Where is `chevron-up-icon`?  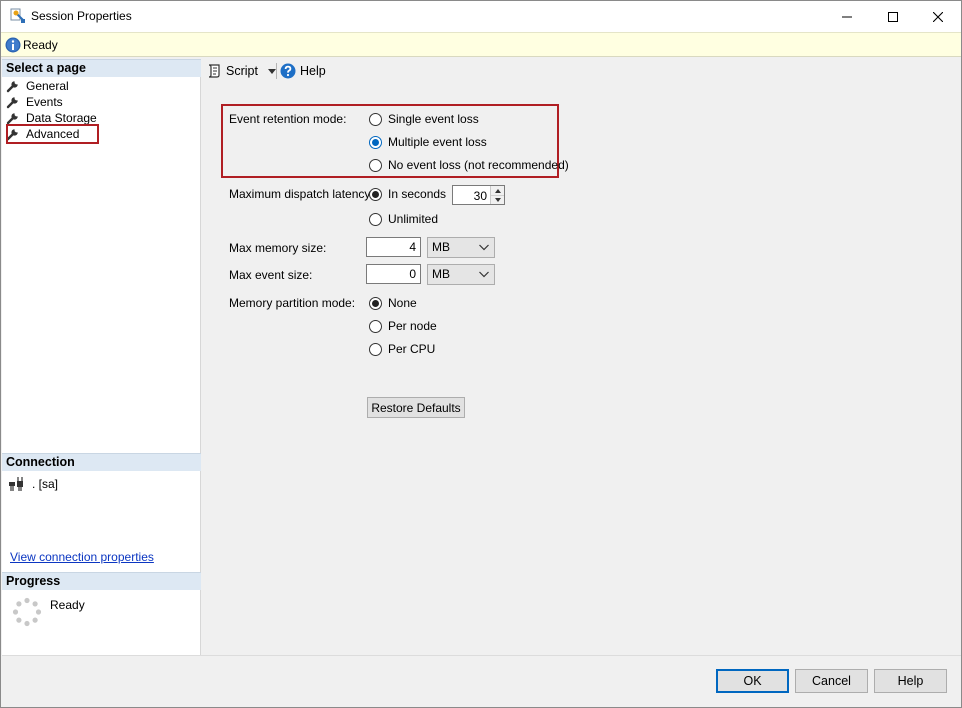
chevron-up-icon is located at coordinates (497, 190).